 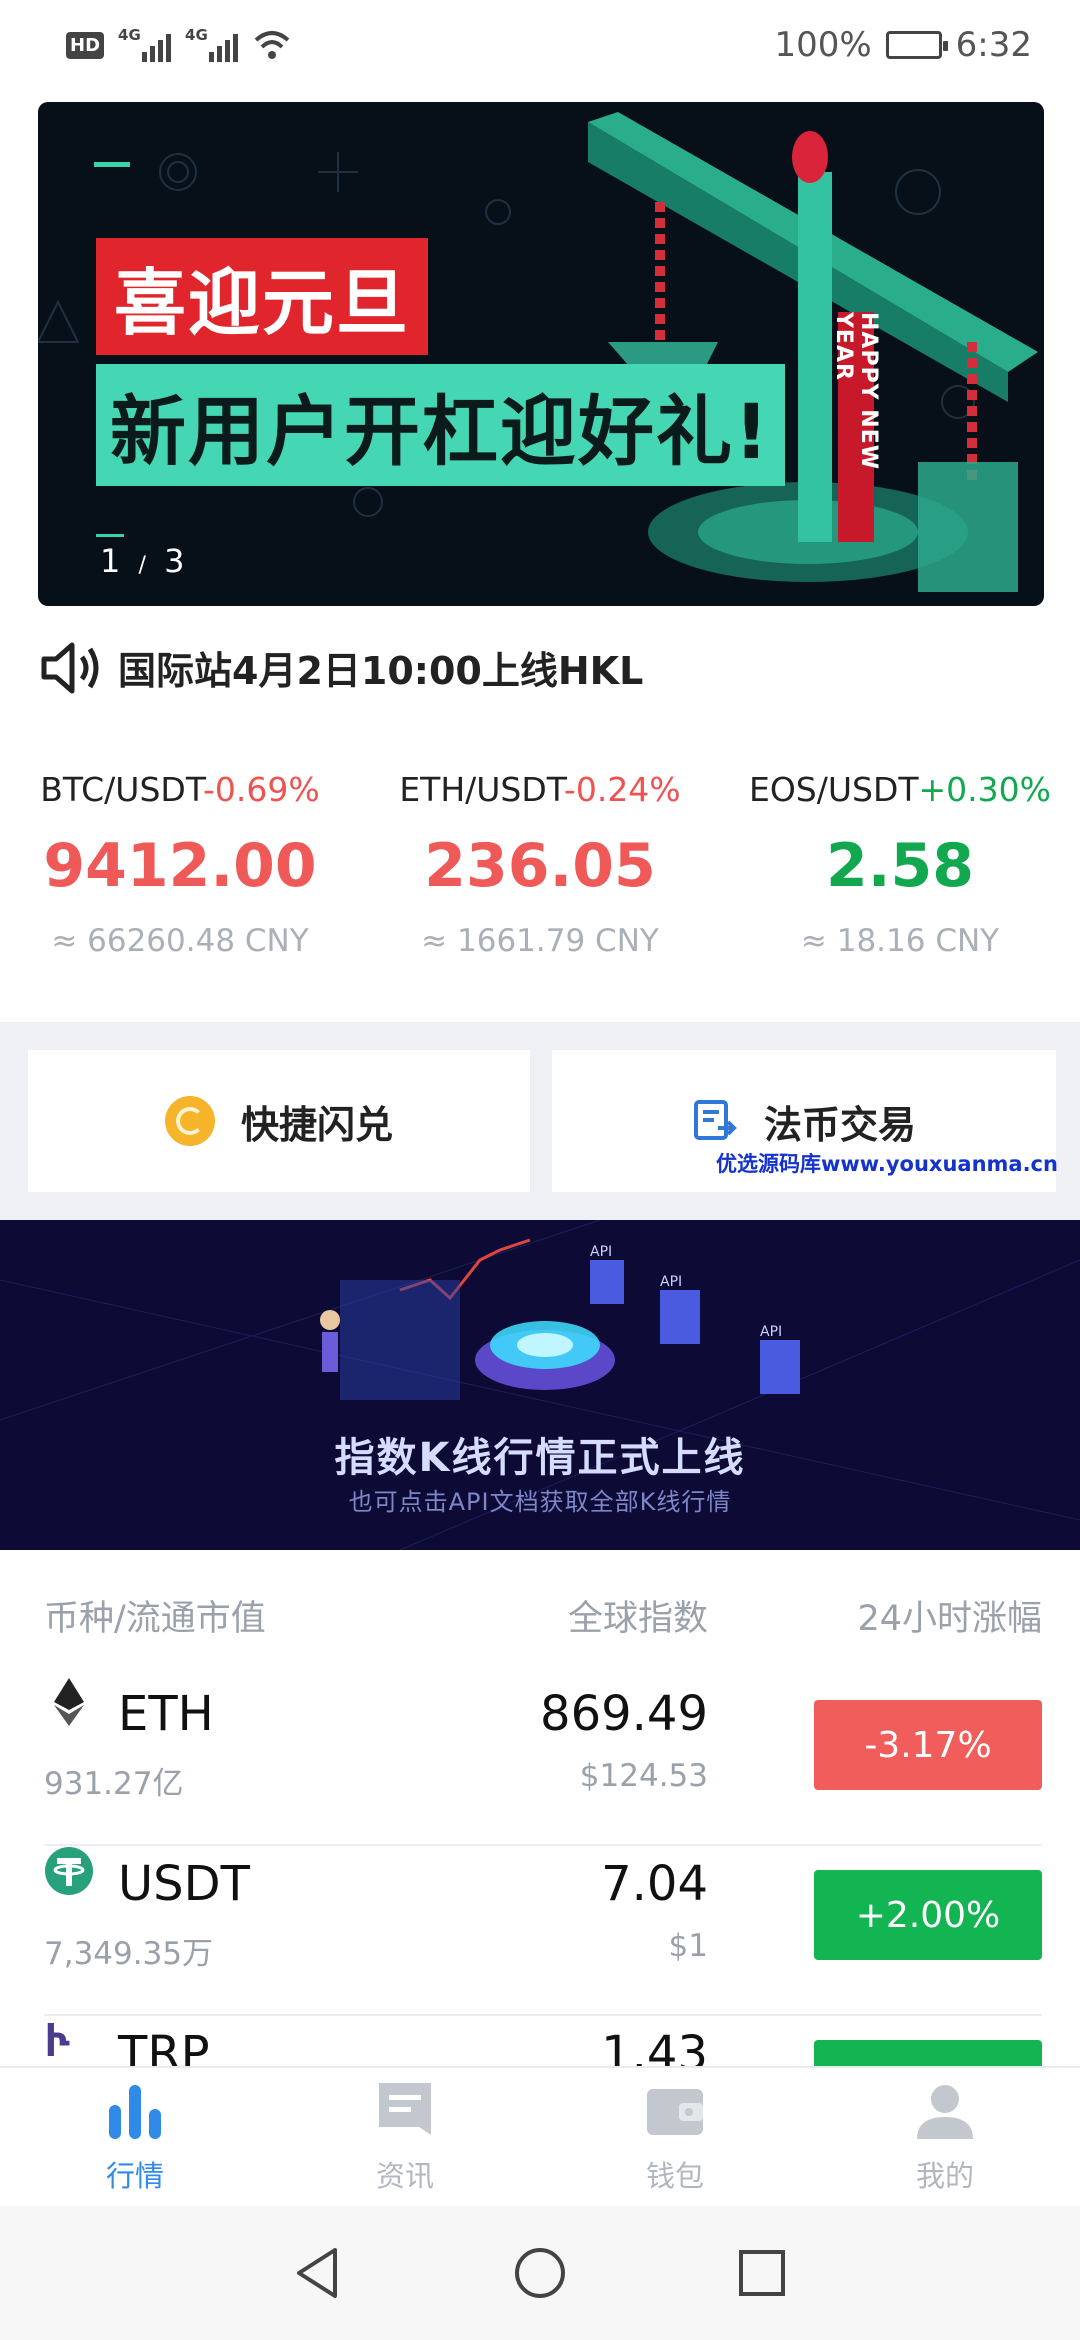 I want to click on market-cap: 7,349.35万, so click(x=129, y=1954).